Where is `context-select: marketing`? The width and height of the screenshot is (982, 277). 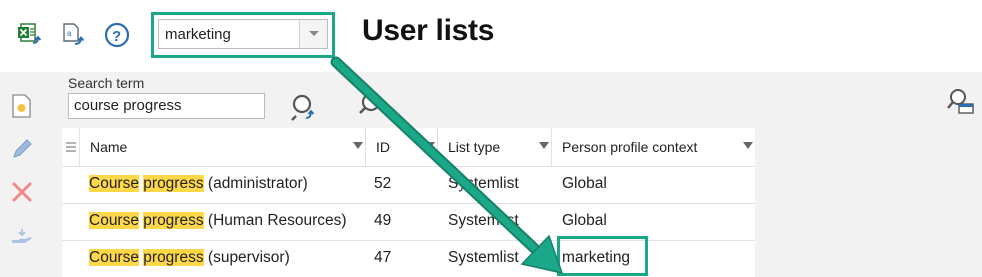
context-select: marketing is located at coordinates (243, 34).